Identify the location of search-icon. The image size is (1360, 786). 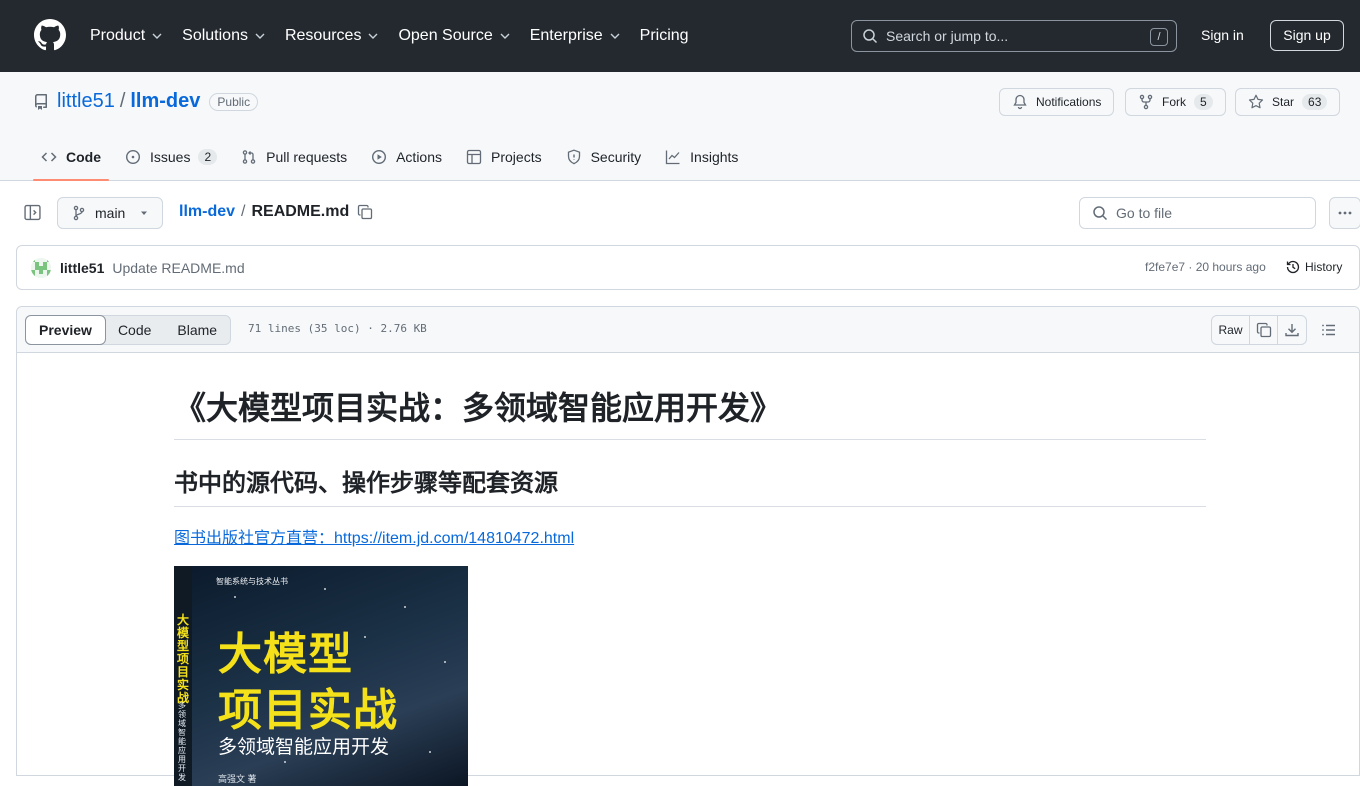
(1100, 213).